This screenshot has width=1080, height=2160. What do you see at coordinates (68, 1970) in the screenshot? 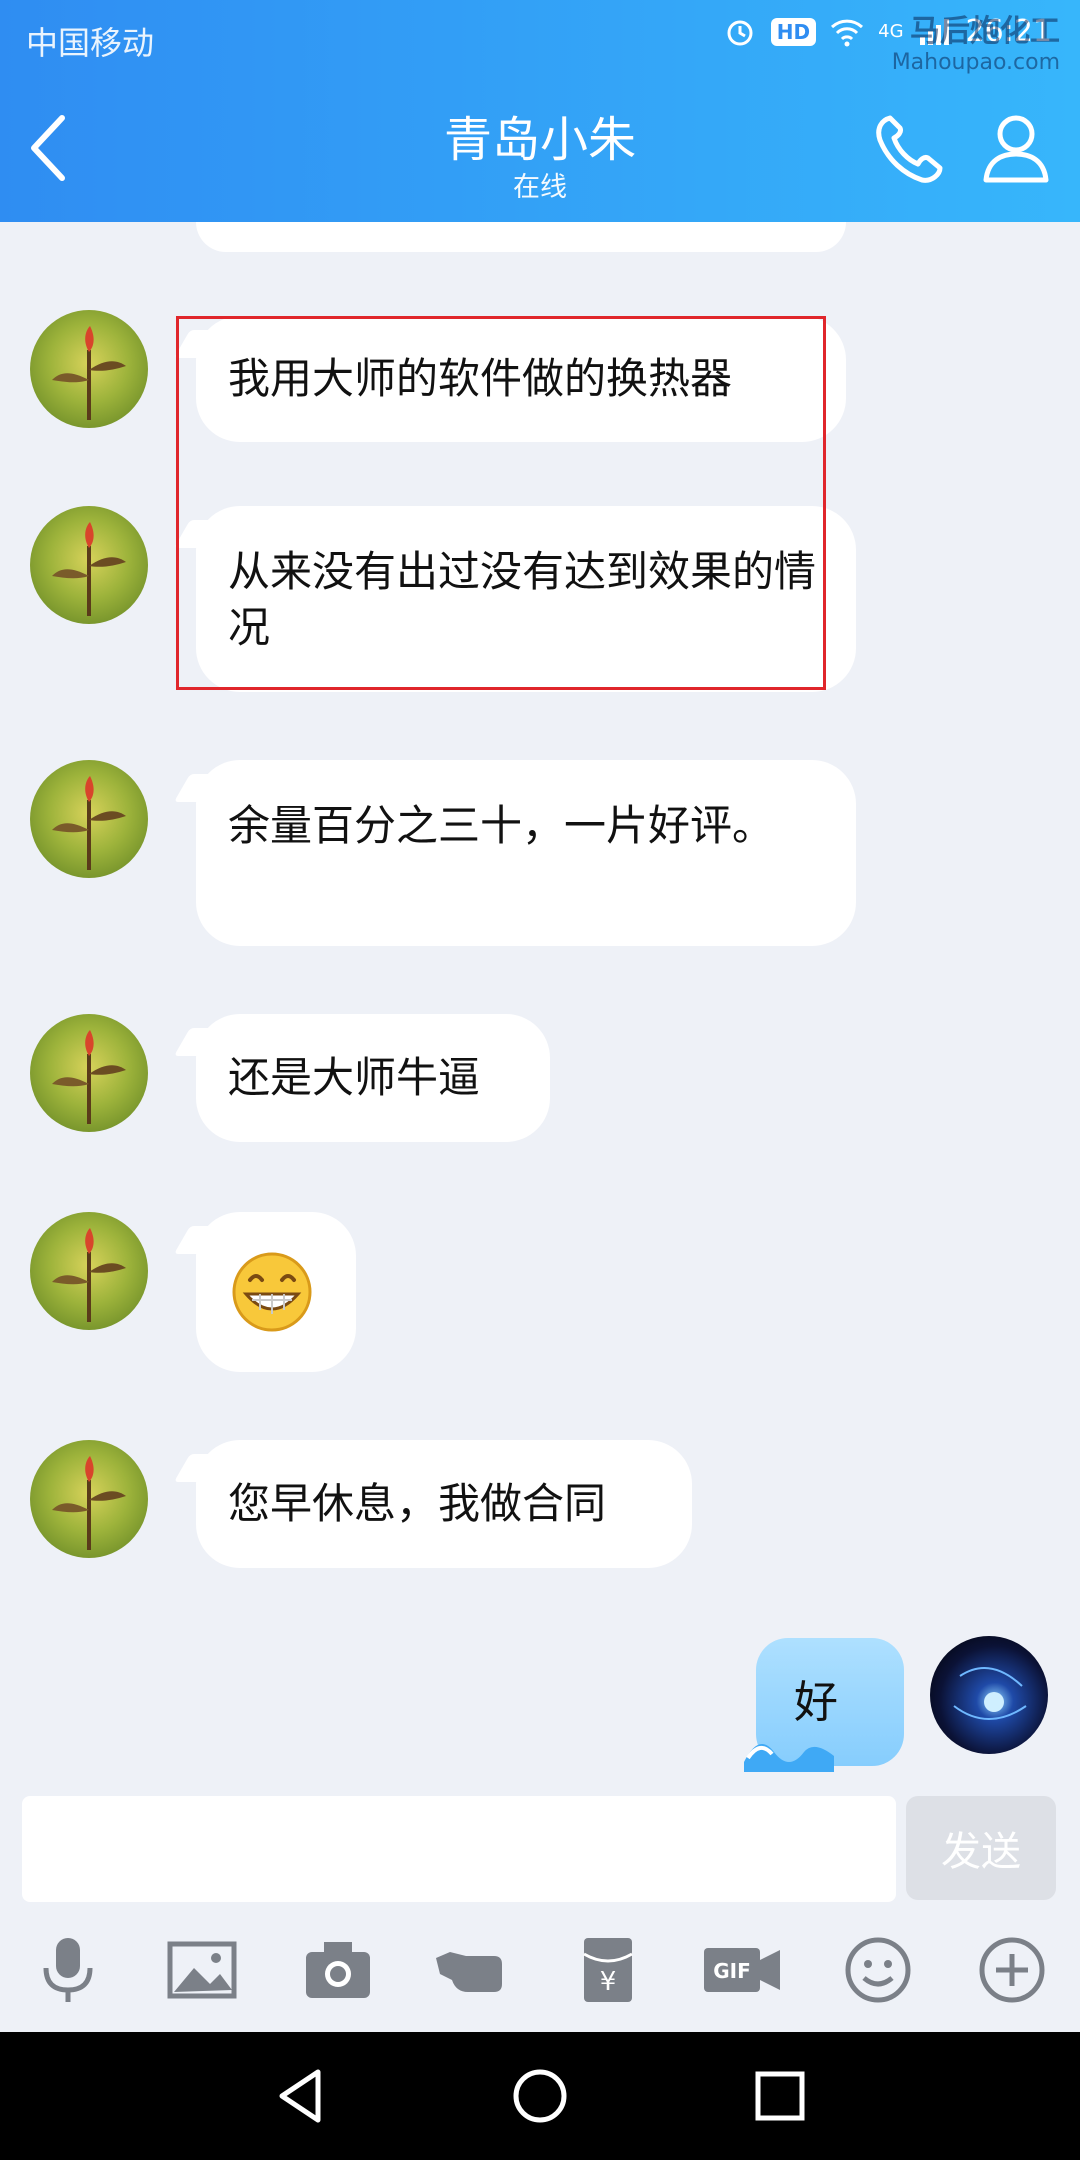
I see `microphone-icon` at bounding box center [68, 1970].